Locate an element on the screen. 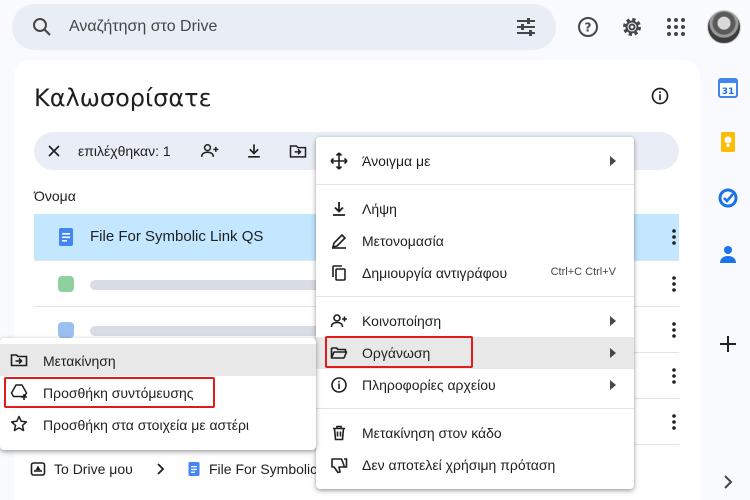  file-name: File For Symbolic Link QS is located at coordinates (177, 236).